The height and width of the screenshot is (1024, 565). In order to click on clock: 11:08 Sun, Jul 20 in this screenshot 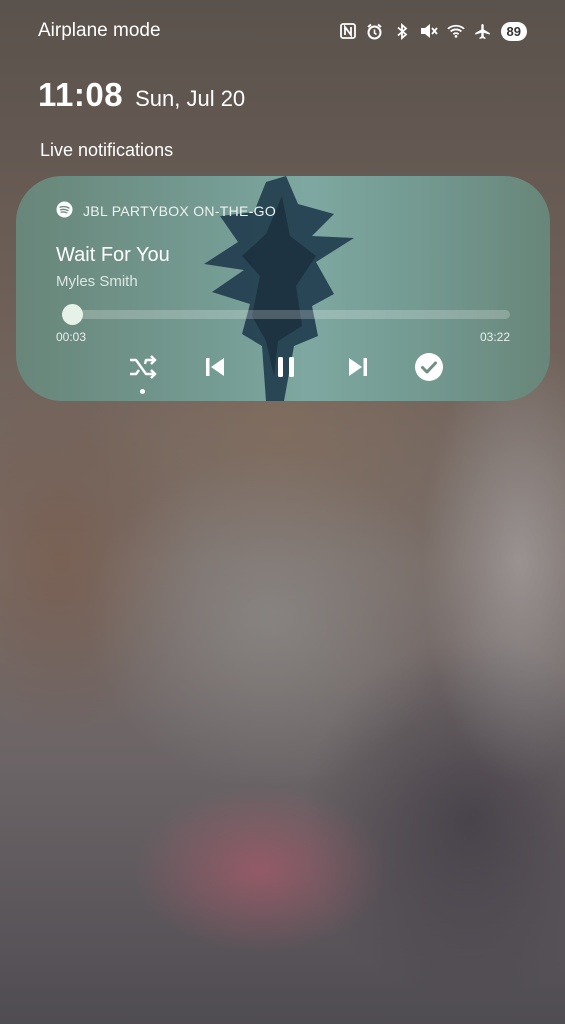, I will do `click(141, 95)`.